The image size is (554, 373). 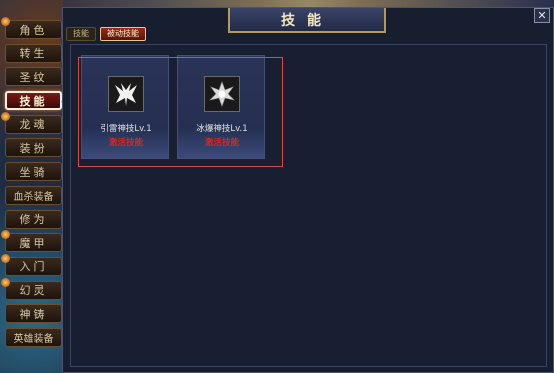 I want to click on tab-passive-skills: 被动技能, so click(x=123, y=34).